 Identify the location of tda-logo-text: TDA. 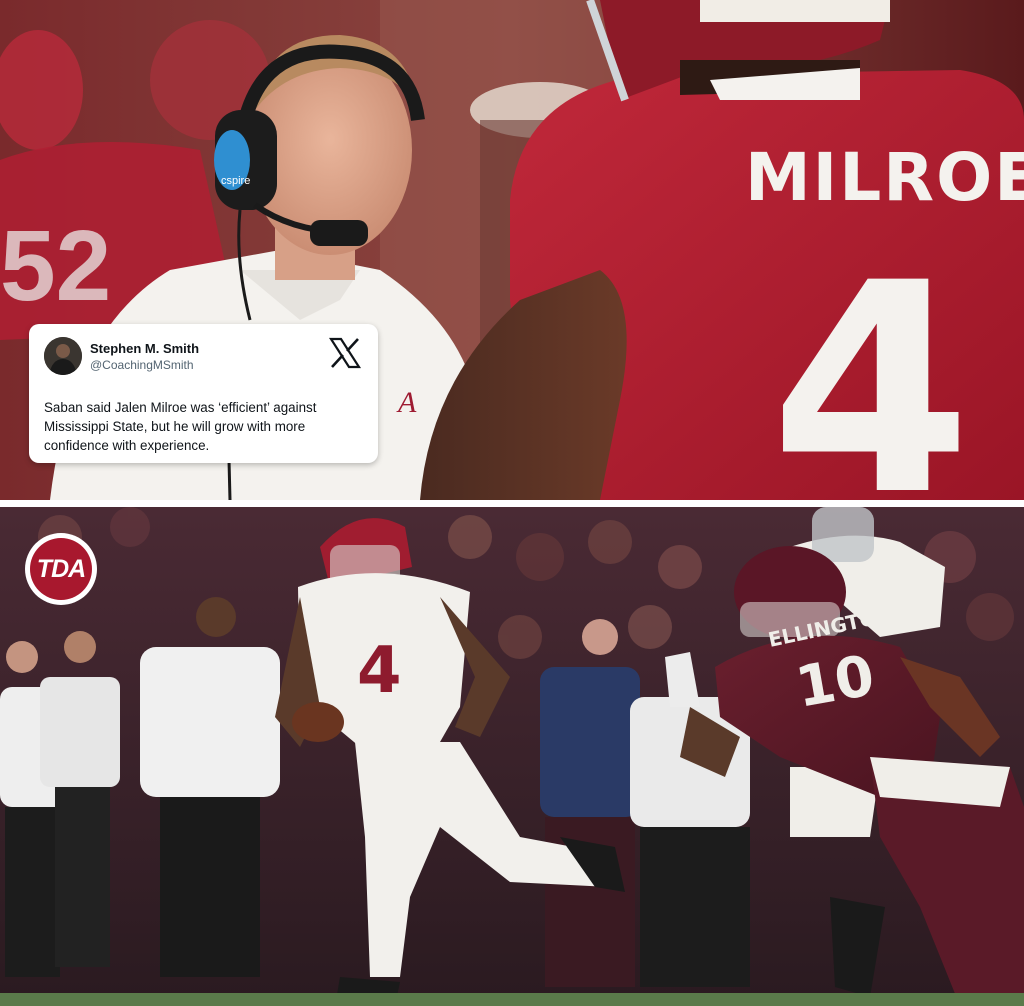
(61, 568).